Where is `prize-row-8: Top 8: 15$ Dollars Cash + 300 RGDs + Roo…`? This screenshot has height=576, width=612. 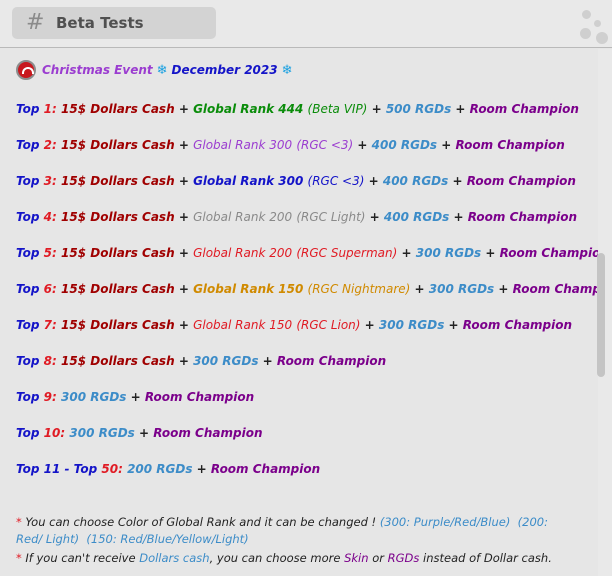 prize-row-8: Top 8: 15$ Dollars Cash + 300 RGDs + Roo… is located at coordinates (201, 361).